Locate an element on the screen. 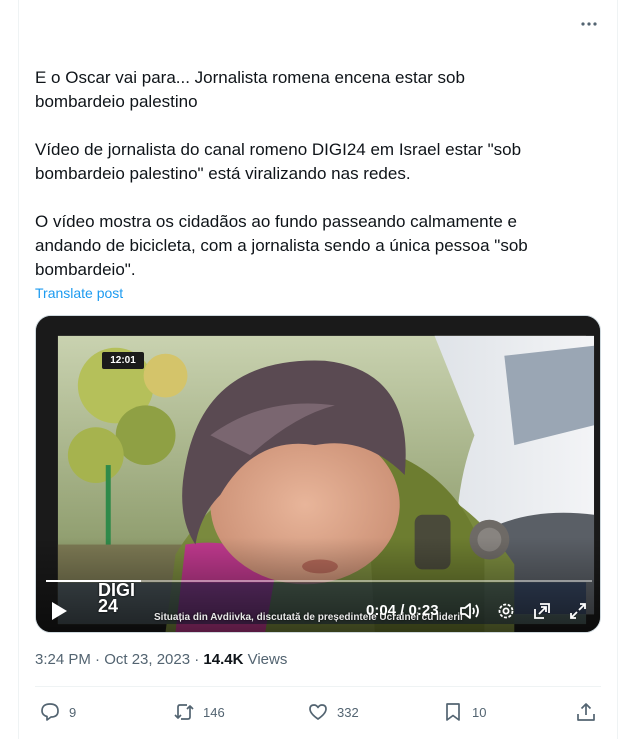  bookmark-icon is located at coordinates (453, 712).